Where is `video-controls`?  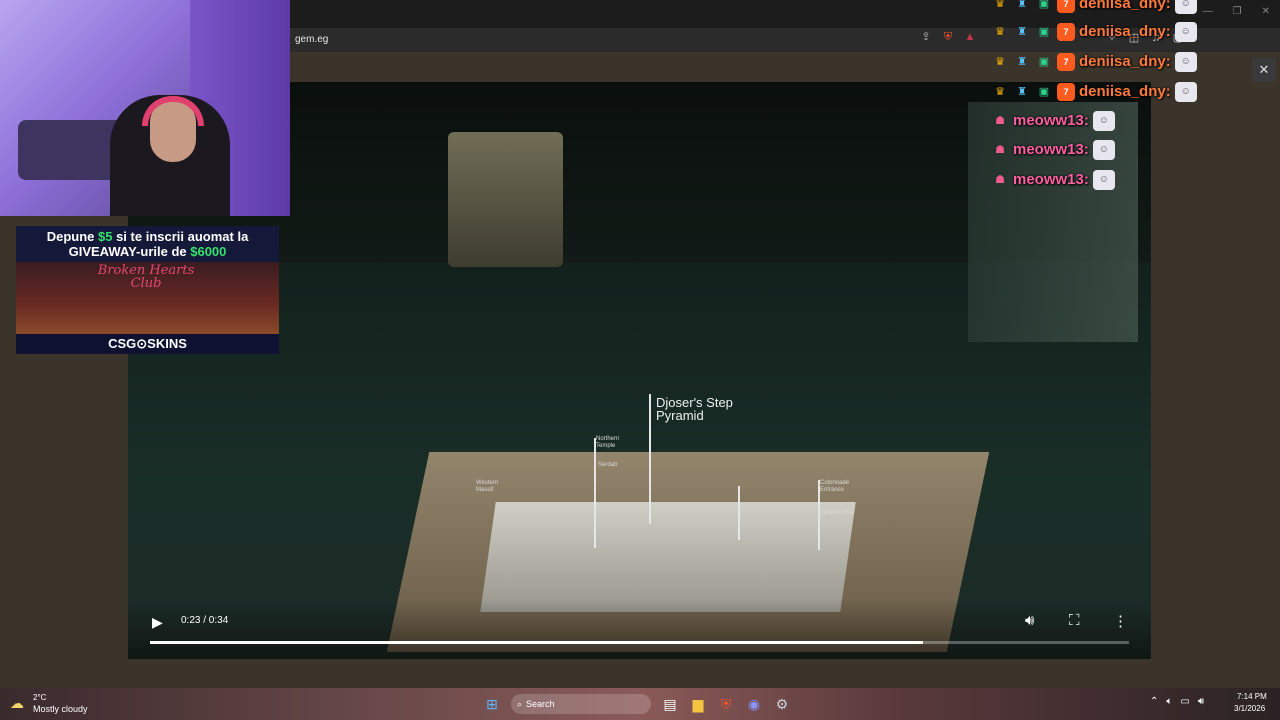 video-controls is located at coordinates (639, 629).